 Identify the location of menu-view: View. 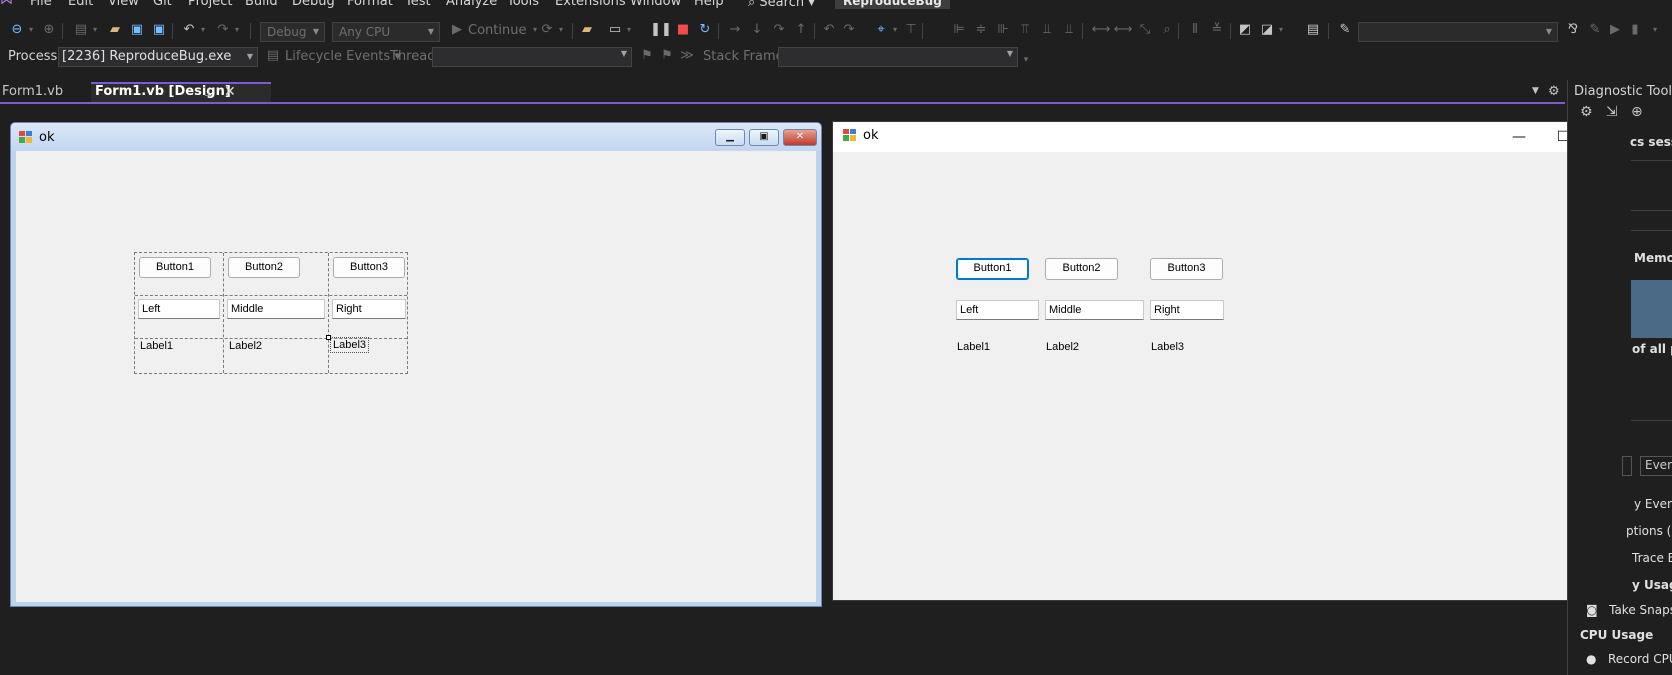
(123, 4).